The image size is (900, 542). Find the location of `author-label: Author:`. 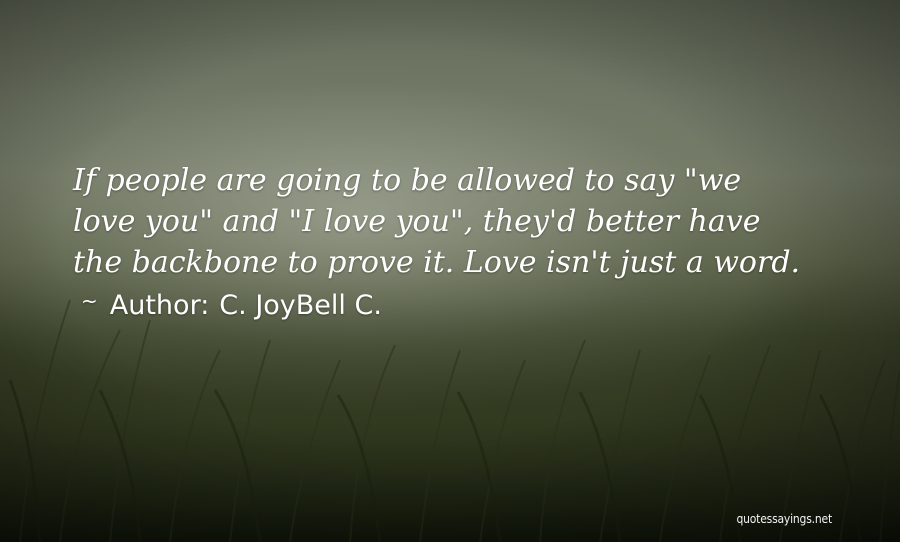

author-label: Author: is located at coordinates (159, 305).